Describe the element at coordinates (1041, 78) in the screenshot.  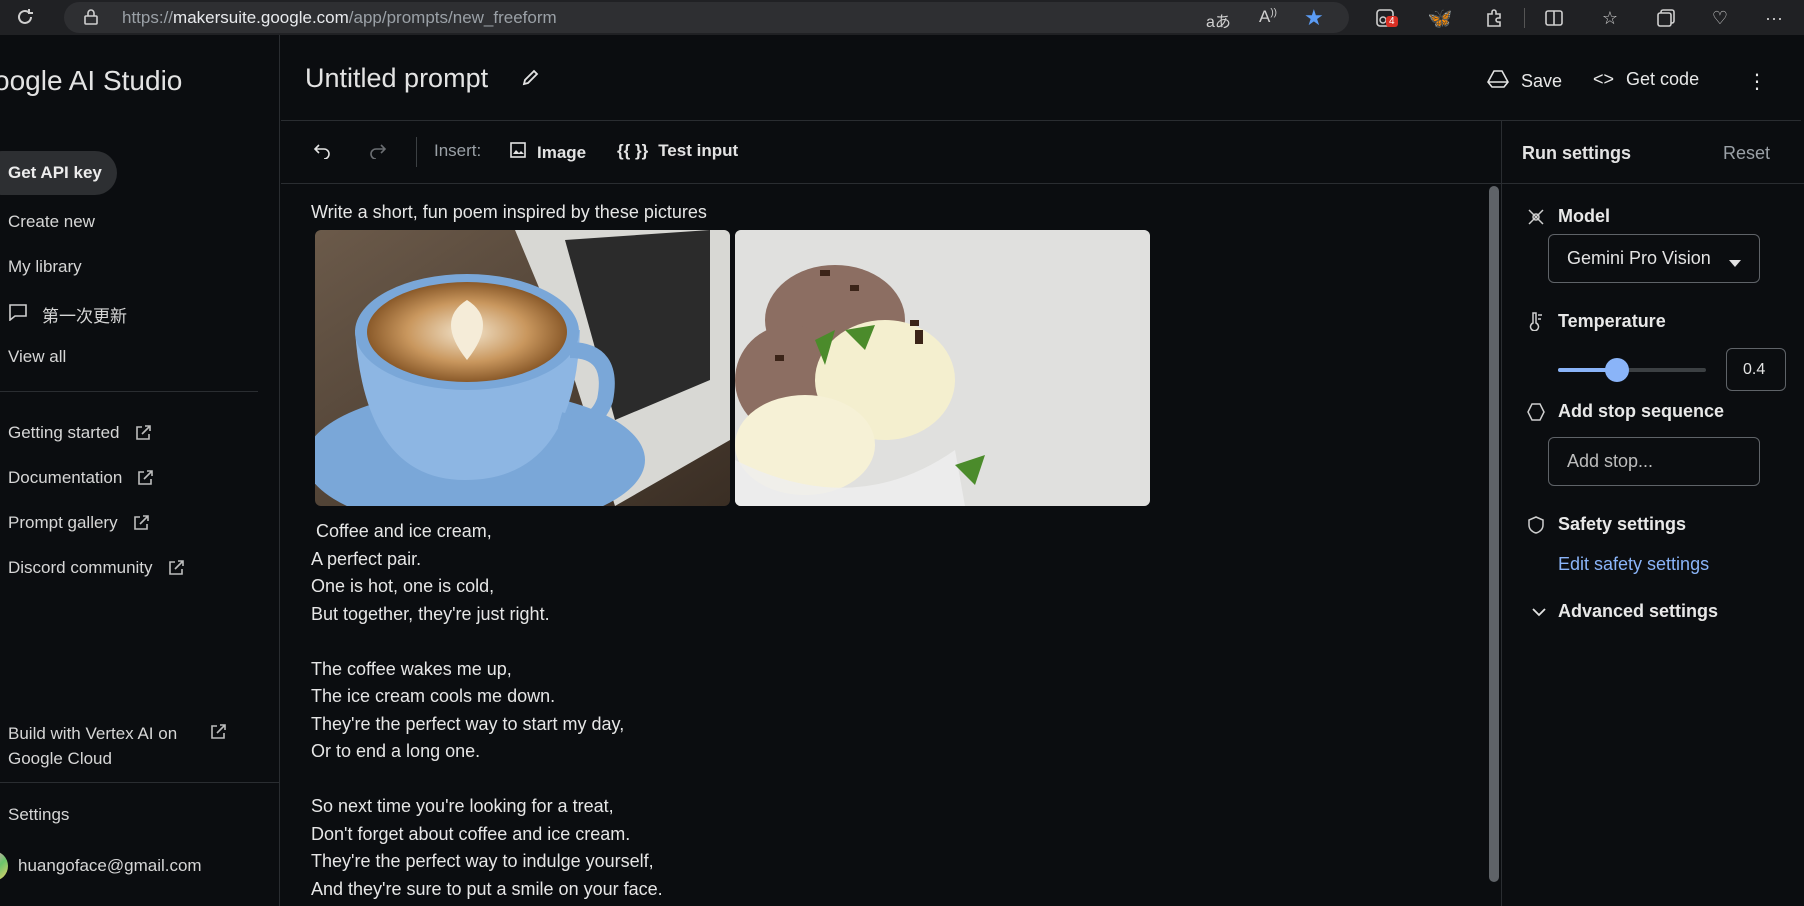
I see `prompt-header: Untitled prompt Save <> Get code ⋮` at that location.